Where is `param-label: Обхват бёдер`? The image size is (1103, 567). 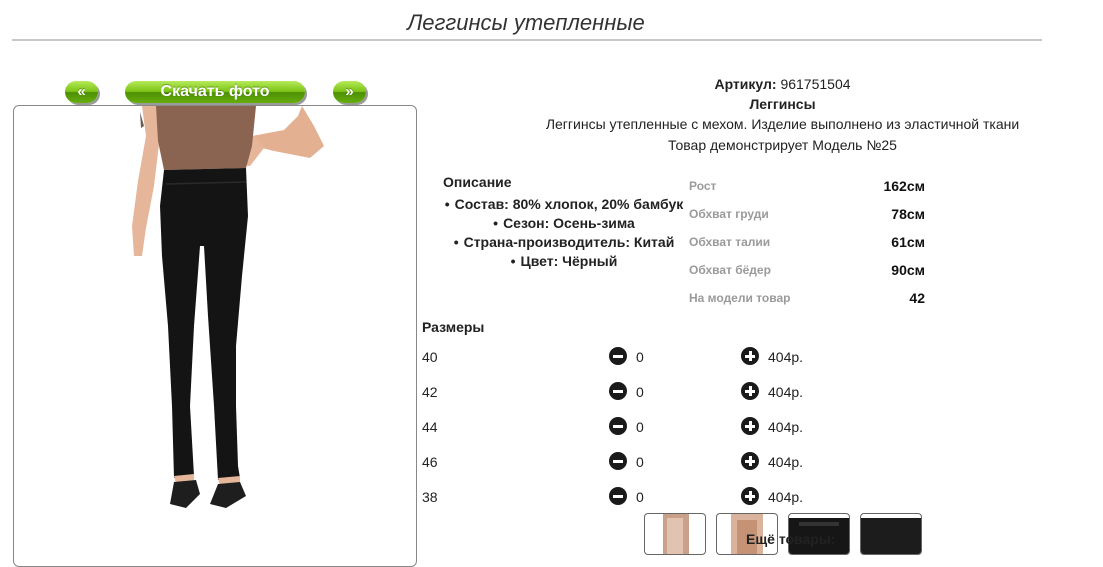 param-label: Обхват бёдер is located at coordinates (730, 270).